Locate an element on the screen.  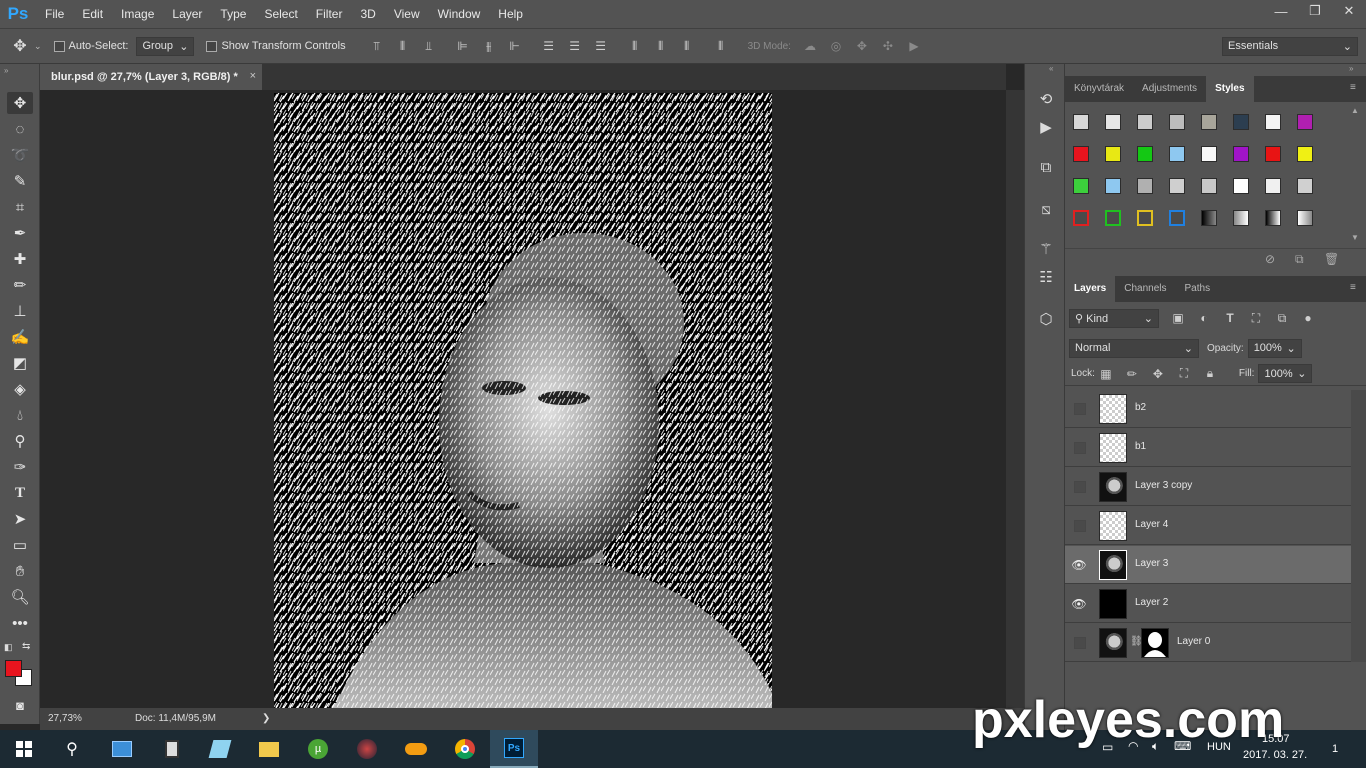
layer-row: ⛓ Layer 0 is located at coordinates (1208, 643).